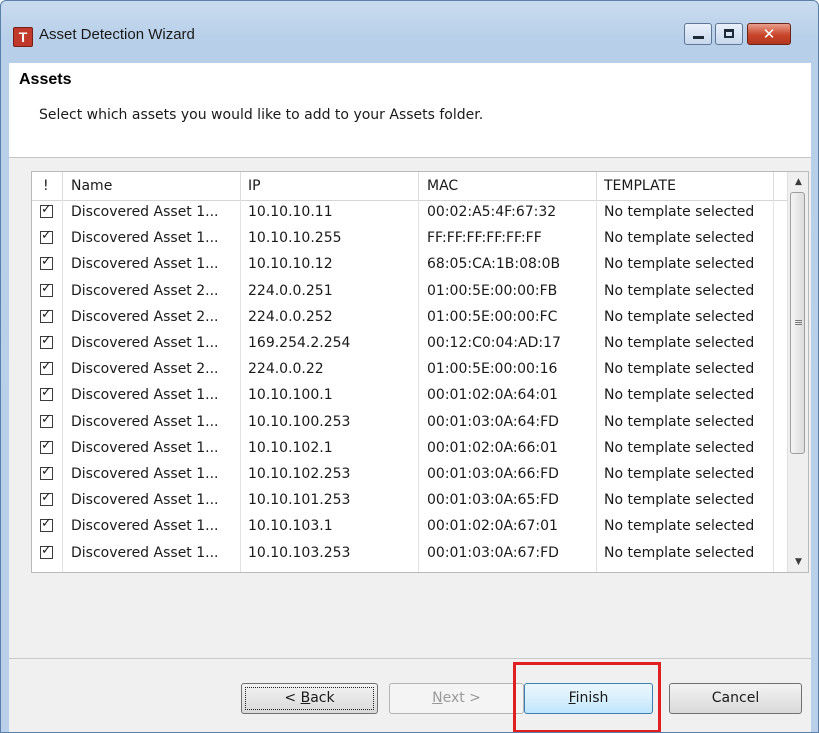 The image size is (819, 733). I want to click on column-header-ip: IP, so click(254, 186).